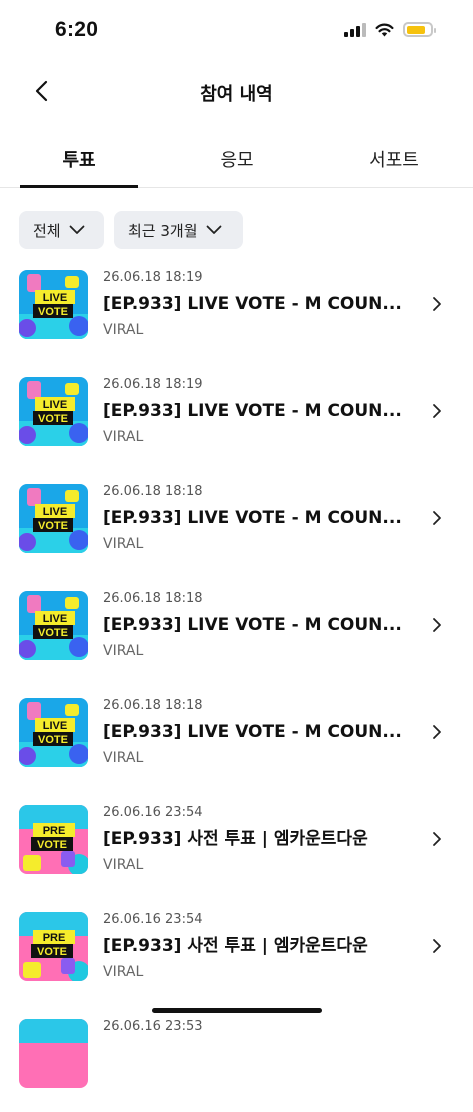 This screenshot has height=1112, width=473. I want to click on filter-period-label: 최근 3개월, so click(163, 230).